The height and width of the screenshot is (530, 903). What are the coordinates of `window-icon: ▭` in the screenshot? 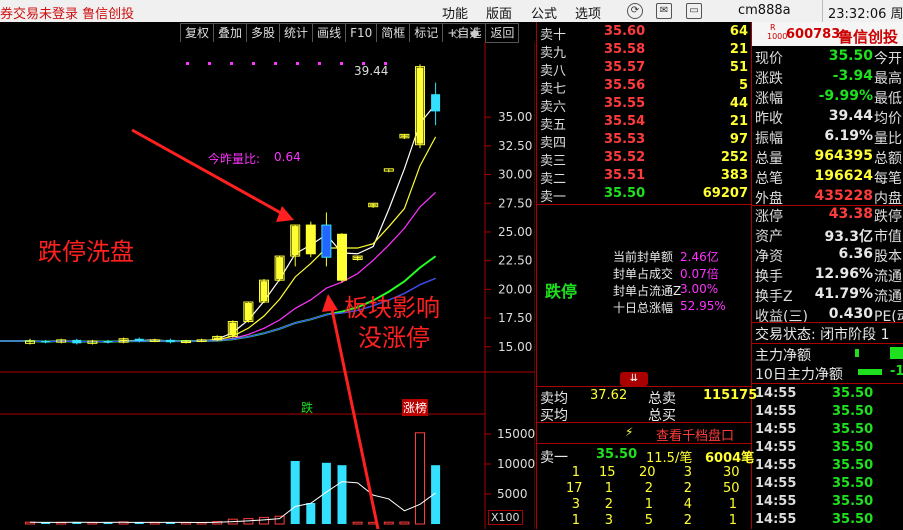 It's located at (694, 11).